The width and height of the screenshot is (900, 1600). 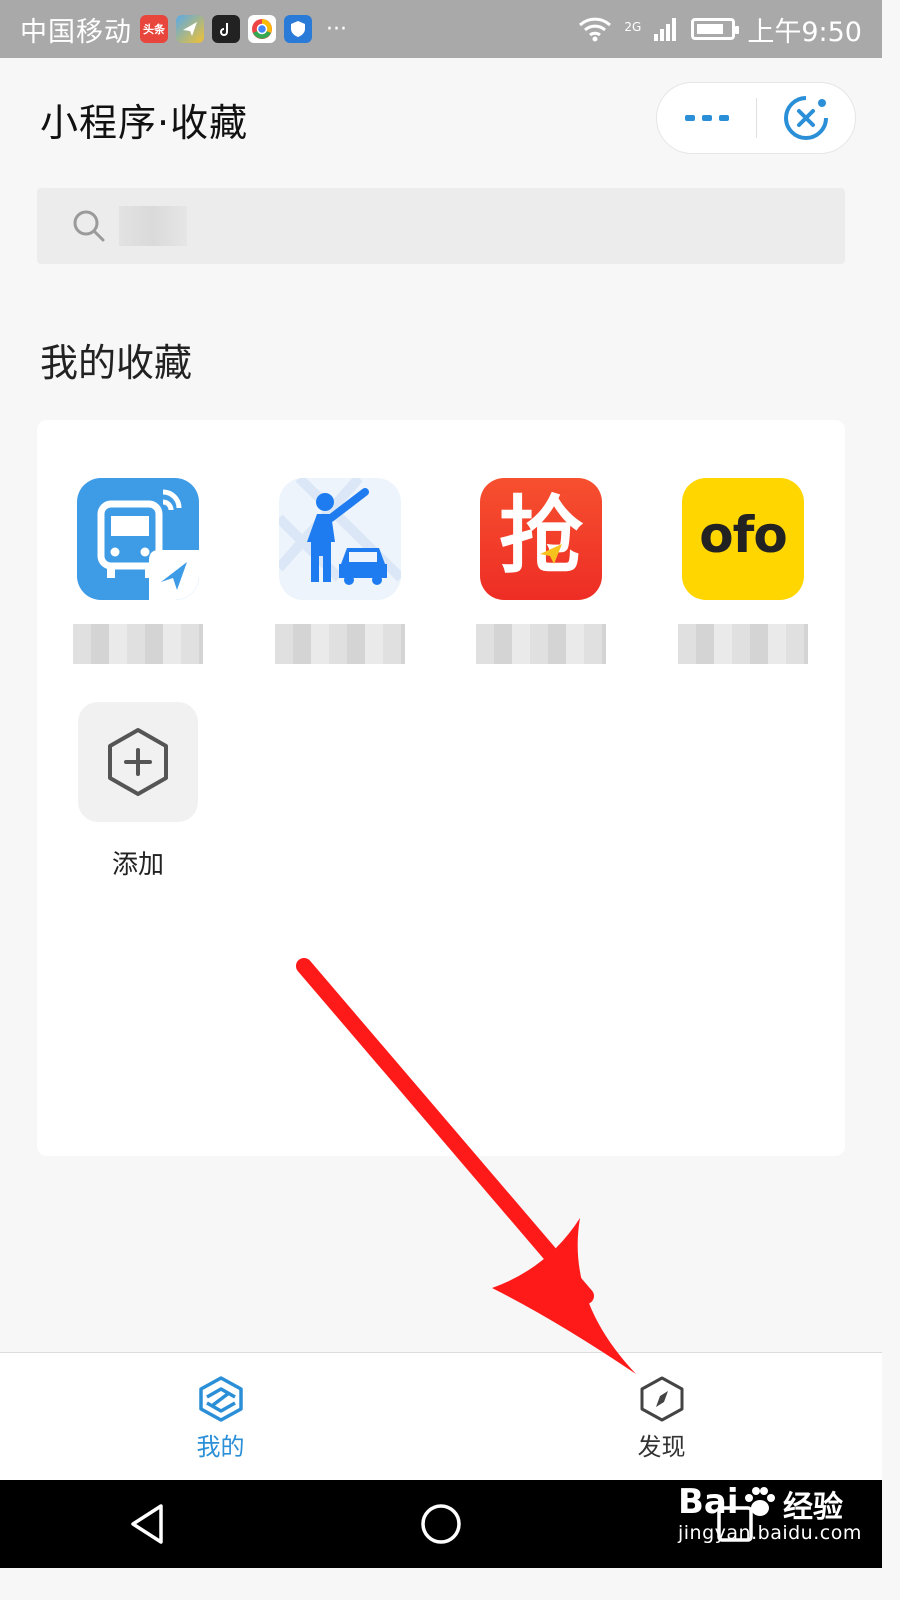 What do you see at coordinates (665, 29) in the screenshot?
I see `signal-icon` at bounding box center [665, 29].